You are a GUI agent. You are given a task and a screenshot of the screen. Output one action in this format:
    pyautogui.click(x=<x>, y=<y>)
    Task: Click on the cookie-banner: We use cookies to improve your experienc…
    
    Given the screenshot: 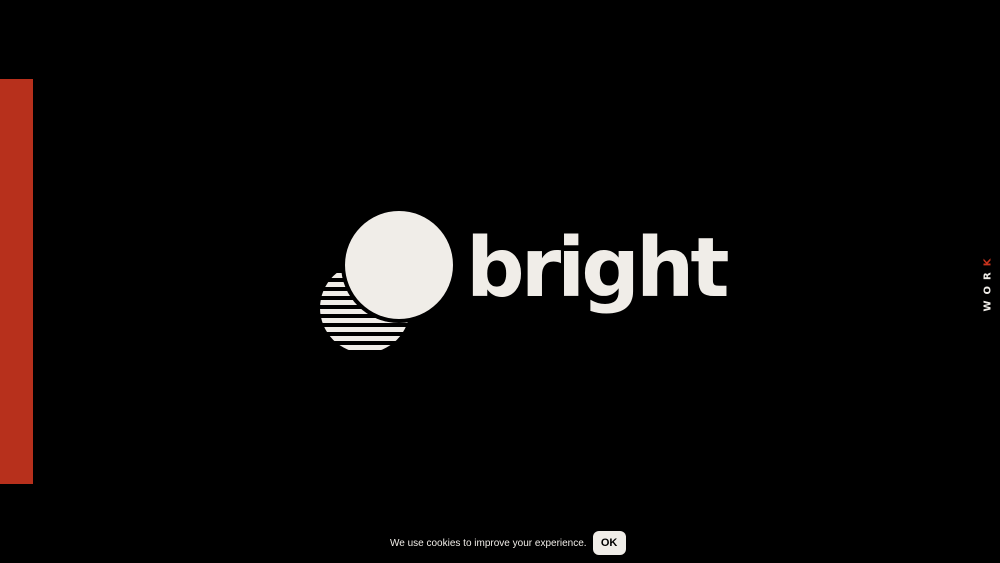 What is the action you would take?
    pyautogui.click(x=508, y=543)
    